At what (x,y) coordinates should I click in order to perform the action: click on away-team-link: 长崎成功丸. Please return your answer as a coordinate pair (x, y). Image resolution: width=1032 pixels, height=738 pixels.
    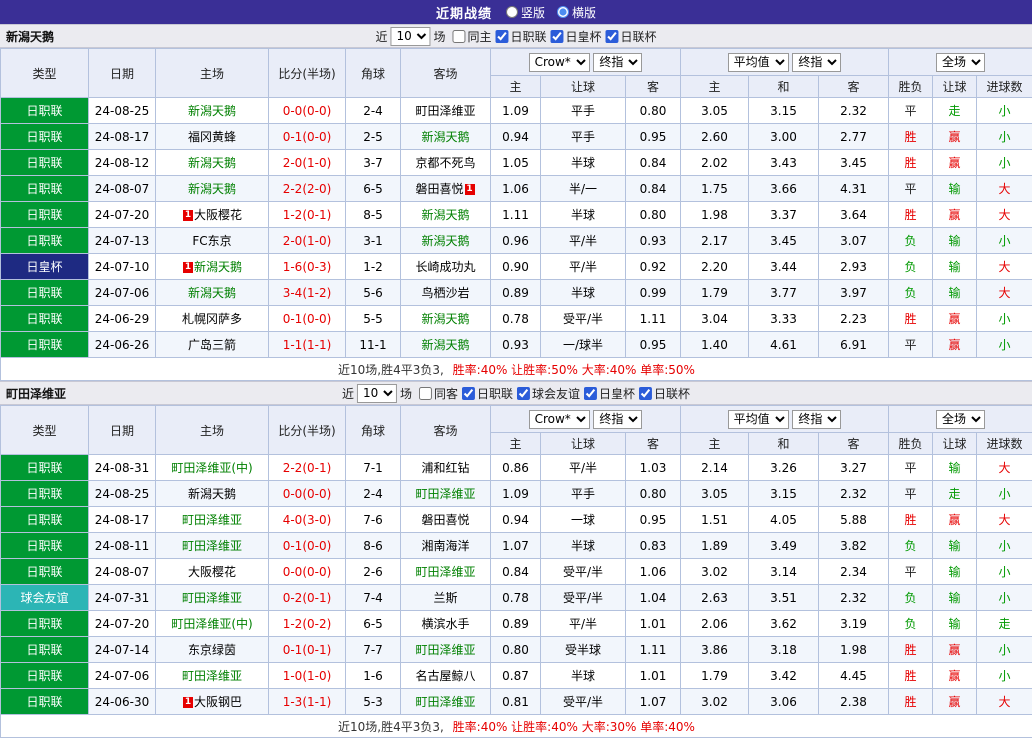
    Looking at the image, I should click on (445, 267).